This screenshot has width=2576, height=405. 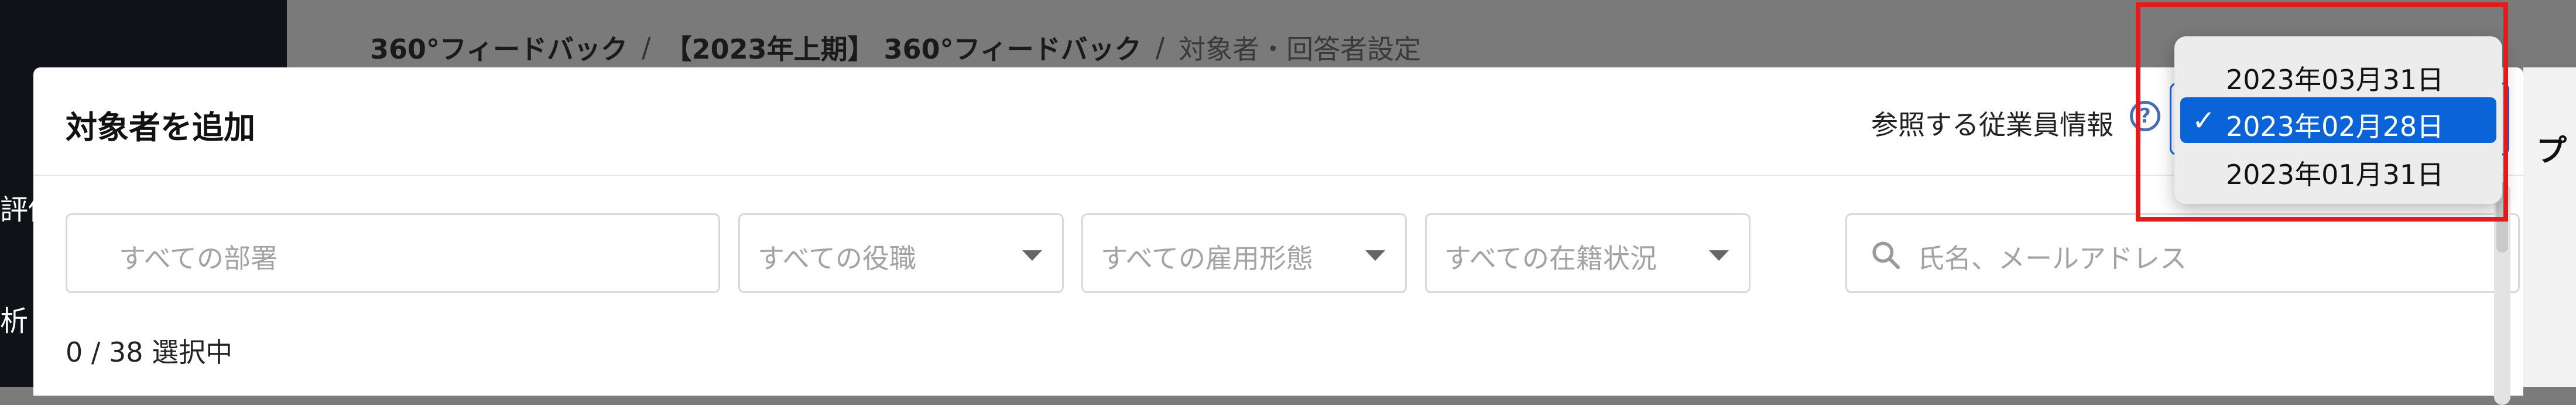 I want to click on employment-type-filter: すべての雇用形態, so click(x=1244, y=253).